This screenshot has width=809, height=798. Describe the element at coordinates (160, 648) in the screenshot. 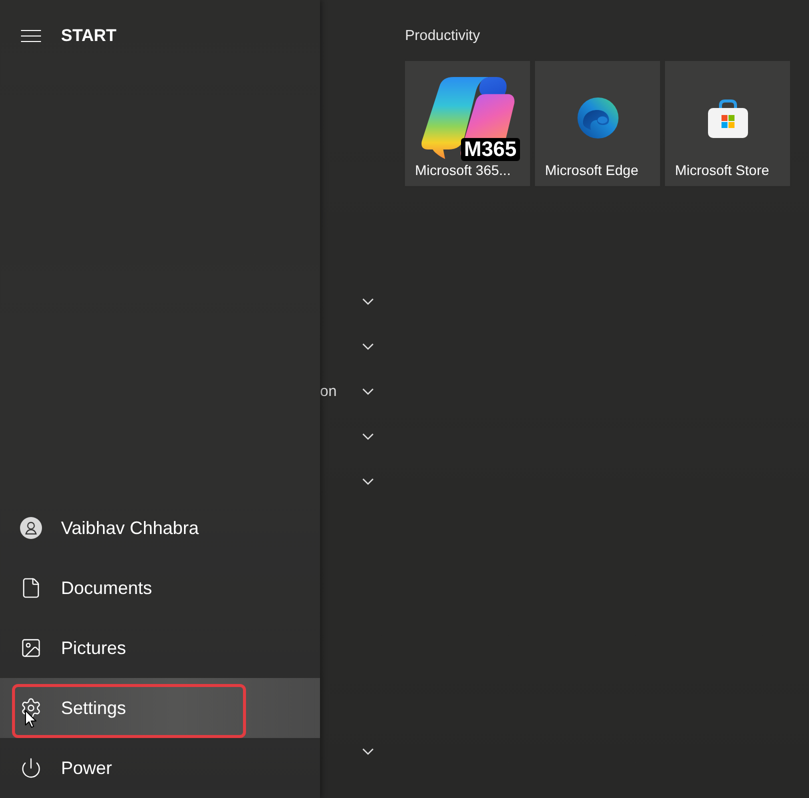

I see `nav-item: Pictures` at that location.